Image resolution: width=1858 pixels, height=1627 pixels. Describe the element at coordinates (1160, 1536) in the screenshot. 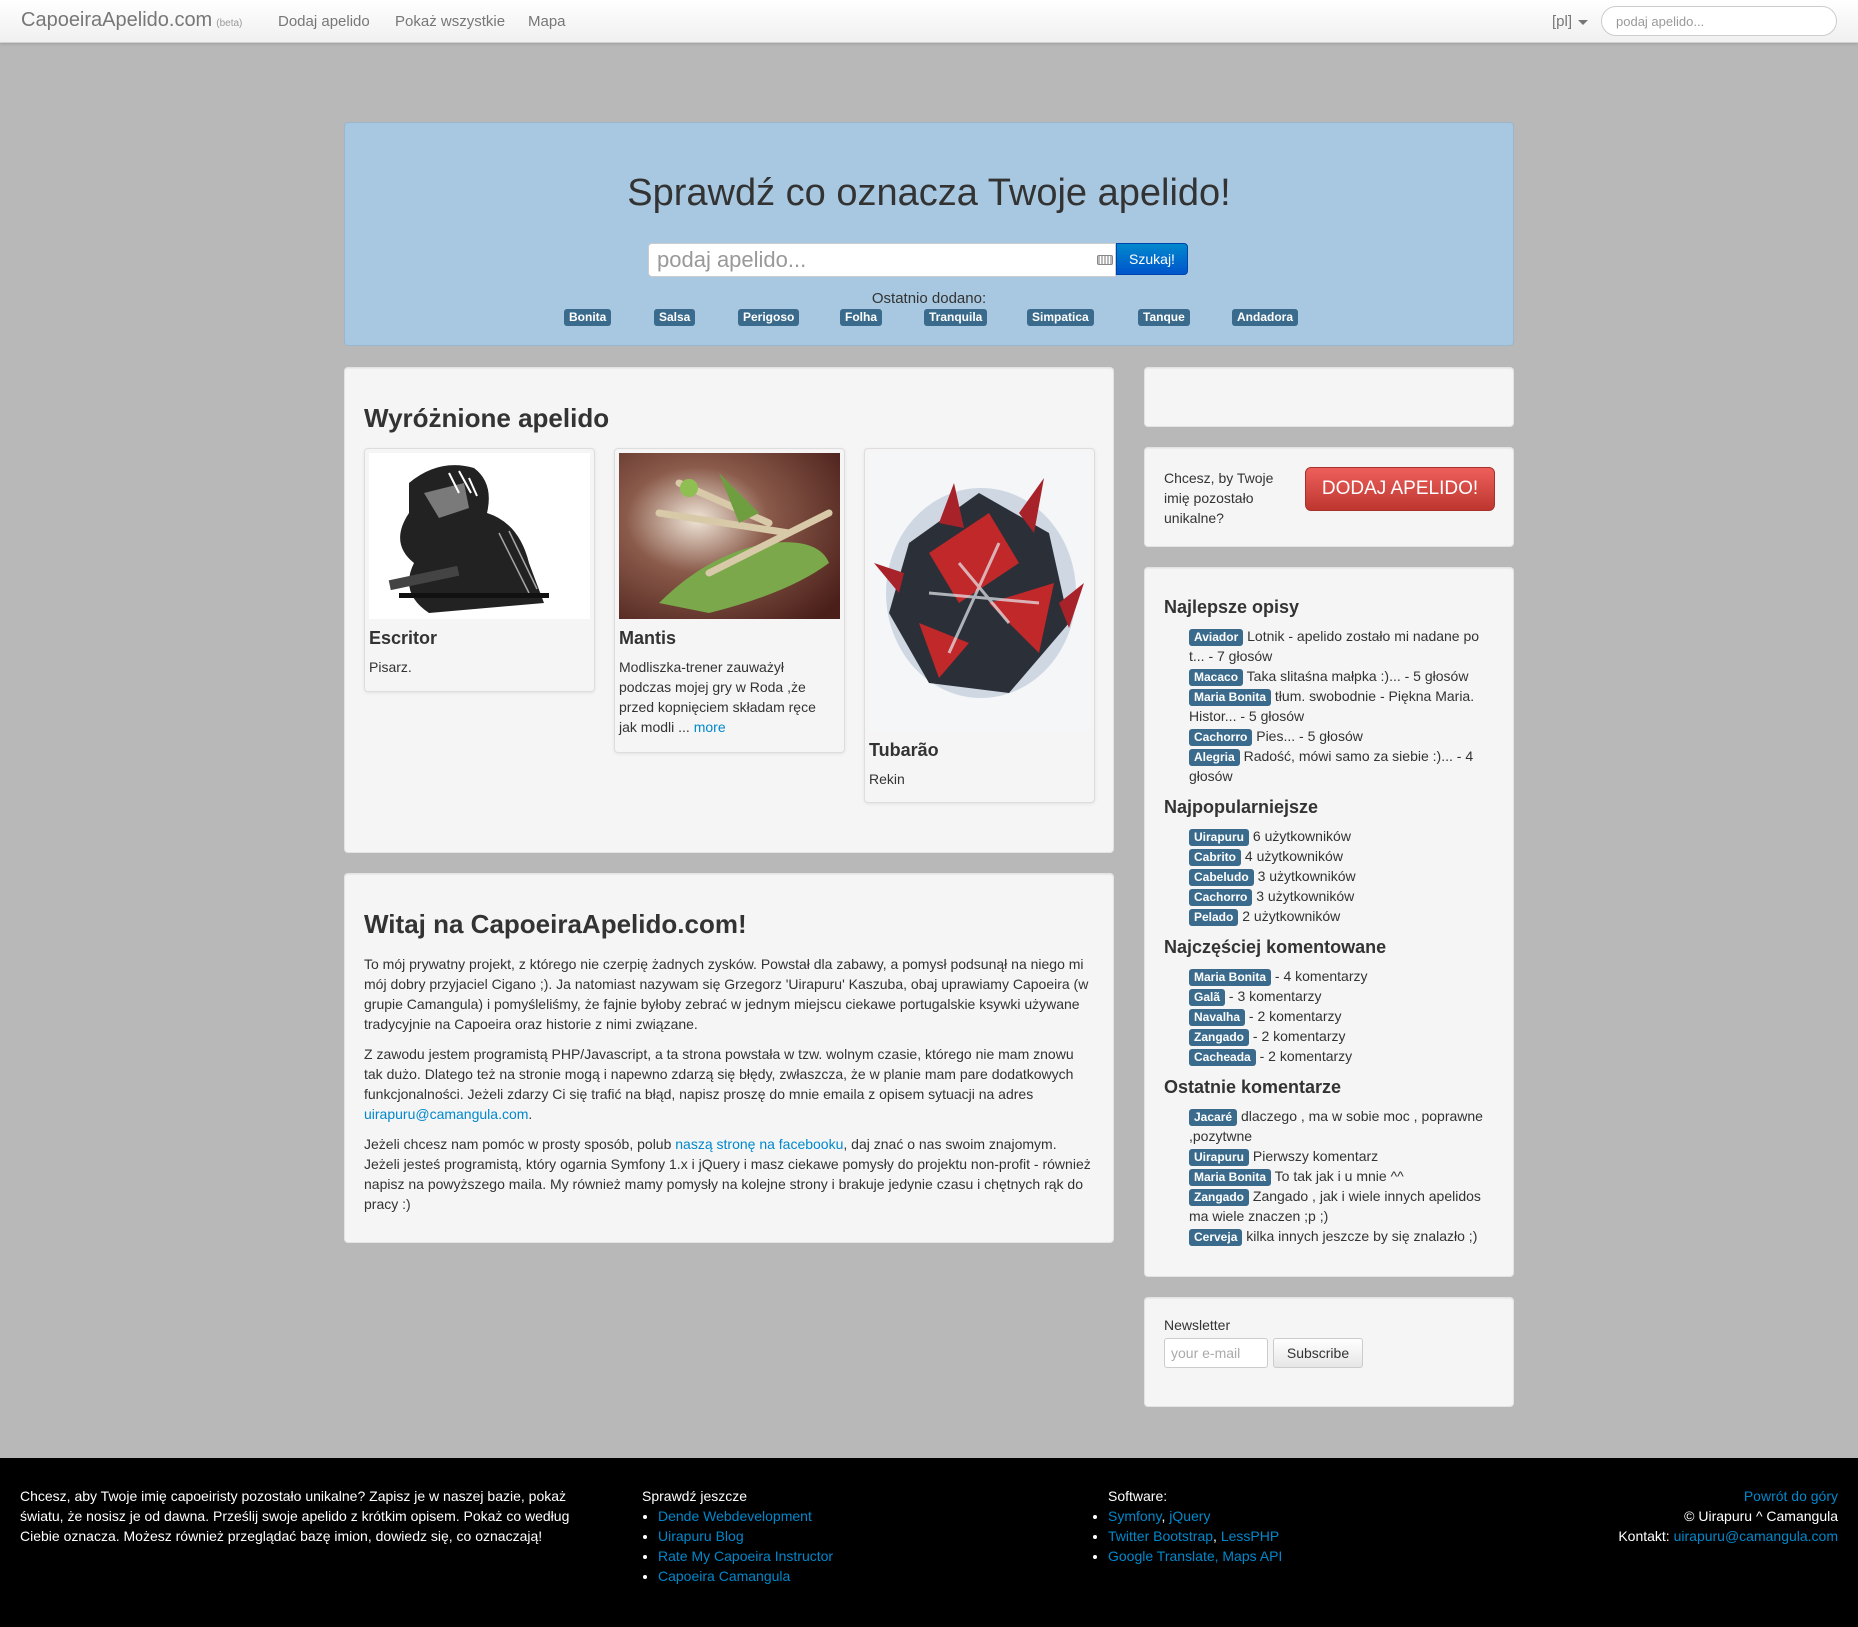

I see `footer-link: Twitter Bootstrap` at that location.